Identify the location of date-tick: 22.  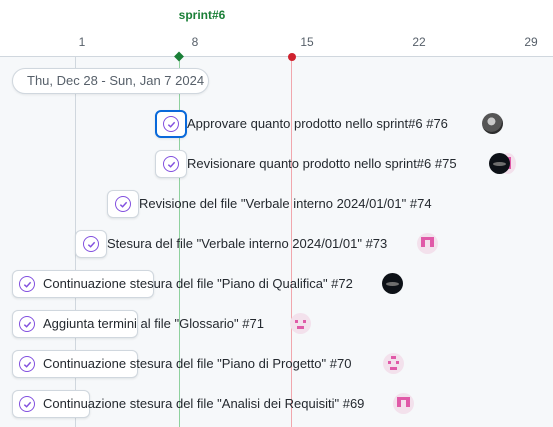
(419, 42).